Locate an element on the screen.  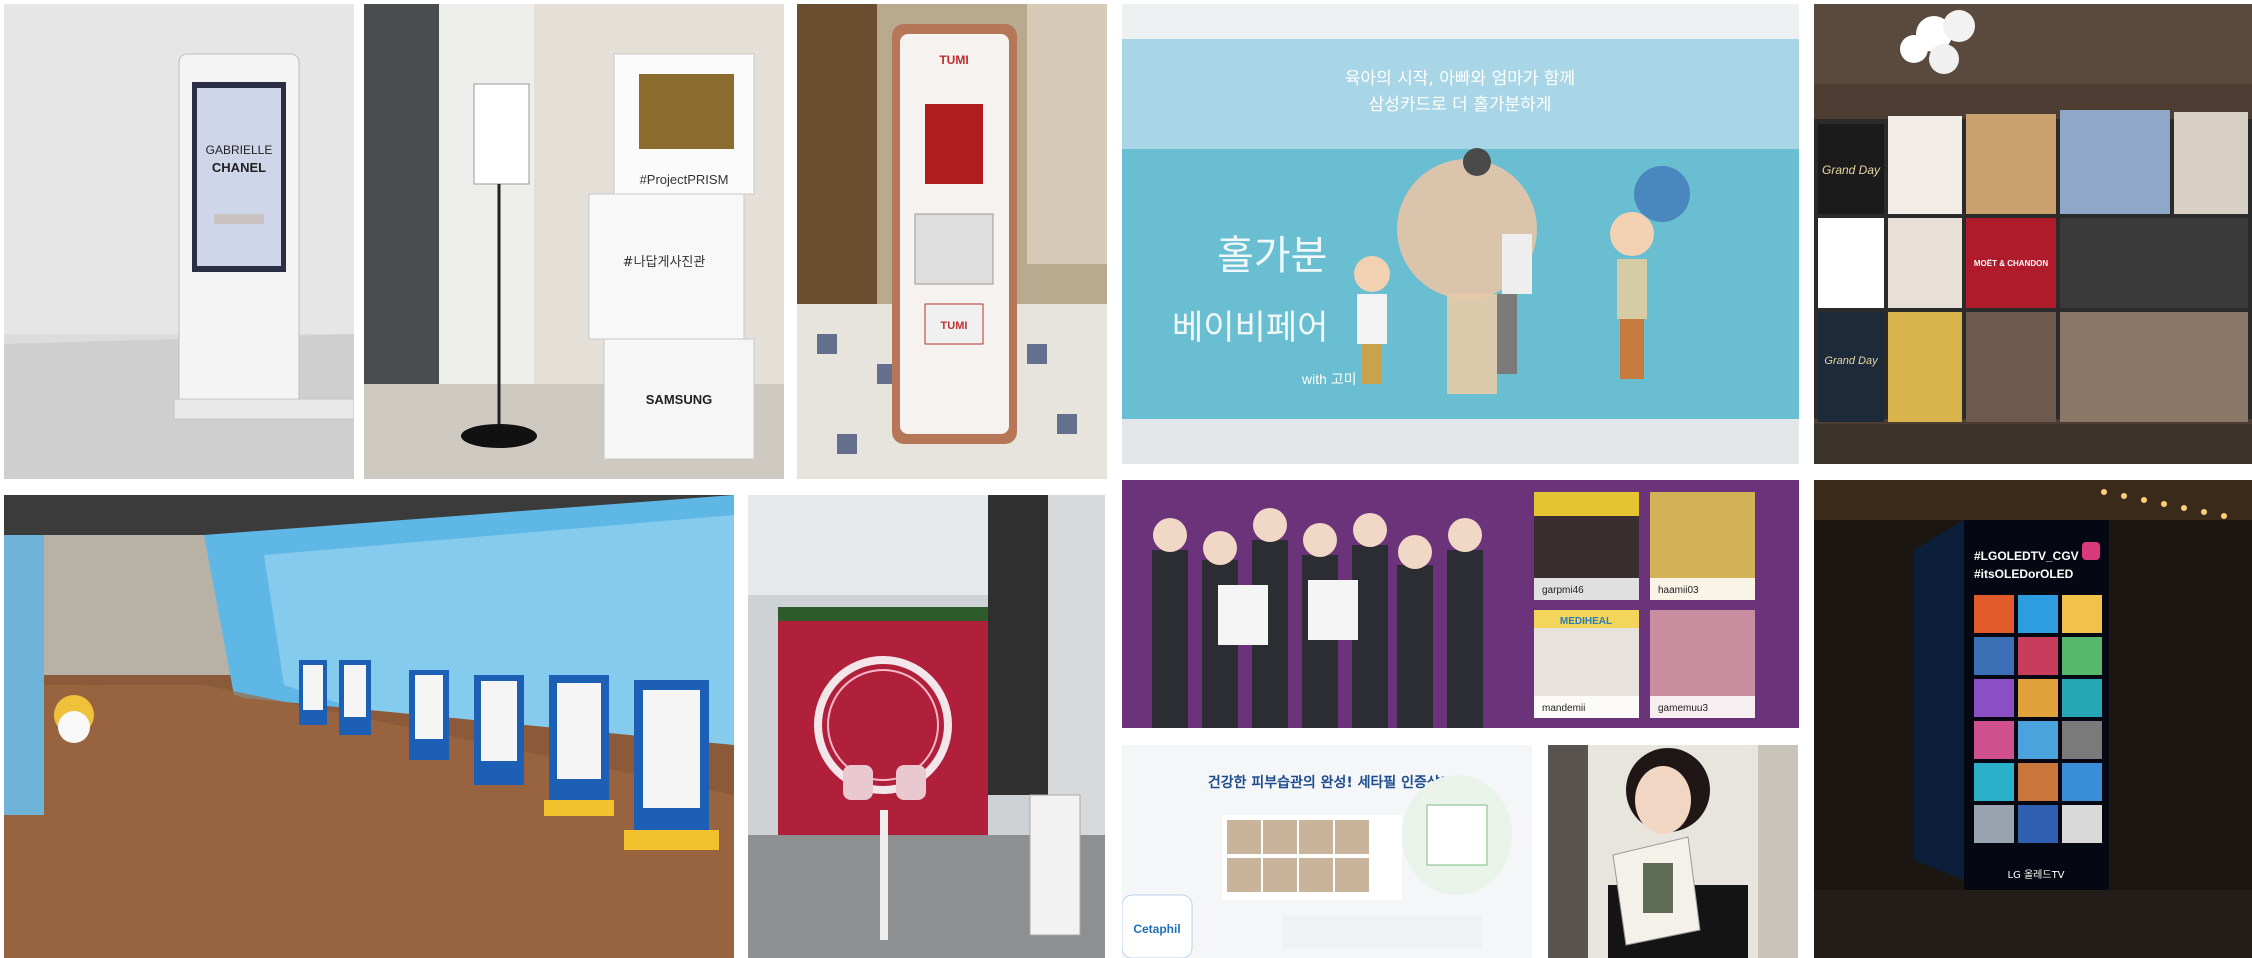
cube-bottom-label: SAMSUNG is located at coordinates (679, 399).